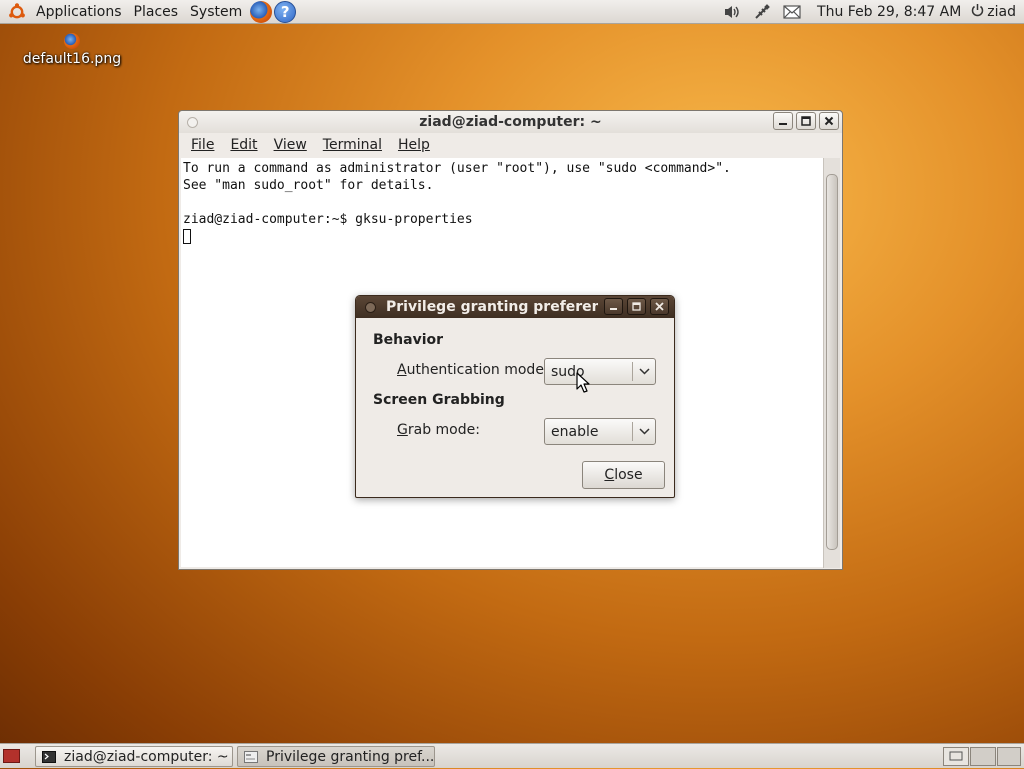 This screenshot has height=769, width=1024. Describe the element at coordinates (832, 165) in the screenshot. I see `scroll-up-icon` at that location.